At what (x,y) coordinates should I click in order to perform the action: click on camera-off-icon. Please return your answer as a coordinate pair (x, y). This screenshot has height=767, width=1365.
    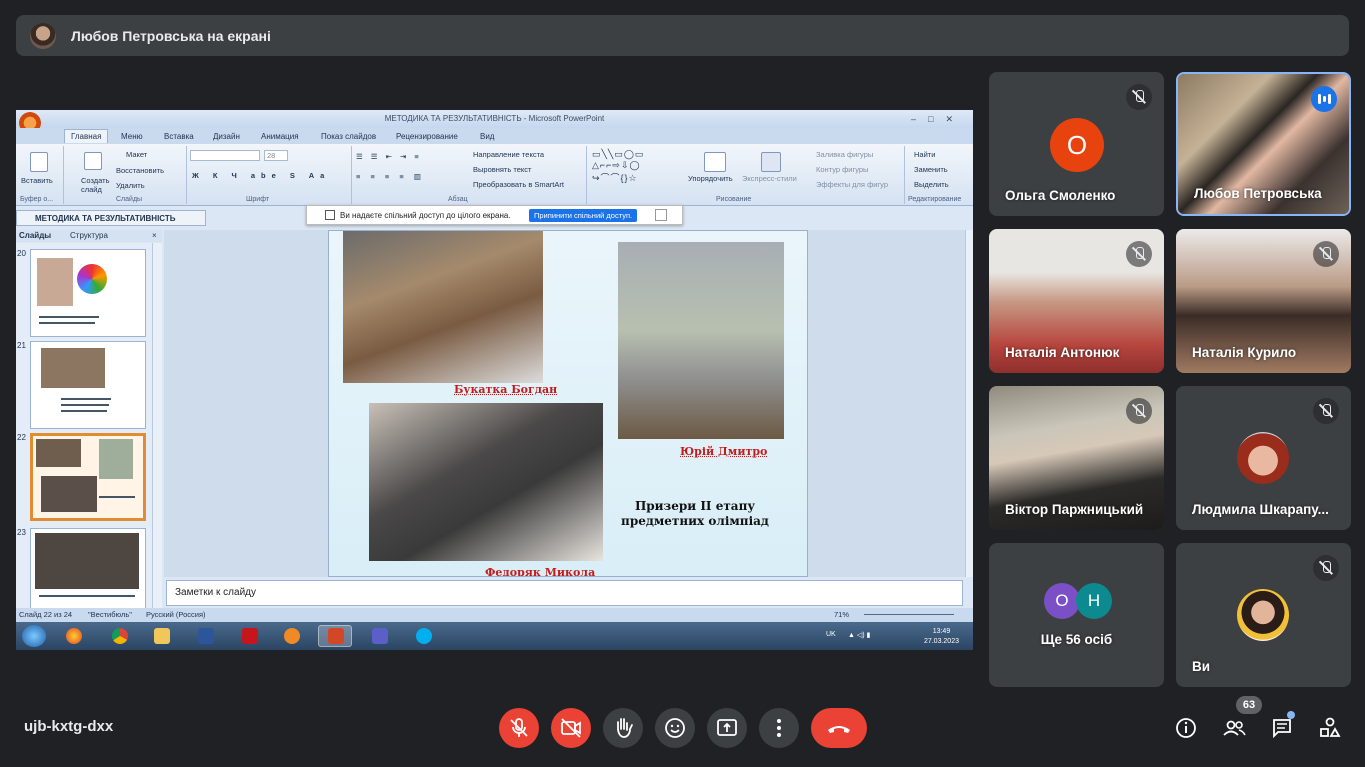
    Looking at the image, I should click on (571, 728).